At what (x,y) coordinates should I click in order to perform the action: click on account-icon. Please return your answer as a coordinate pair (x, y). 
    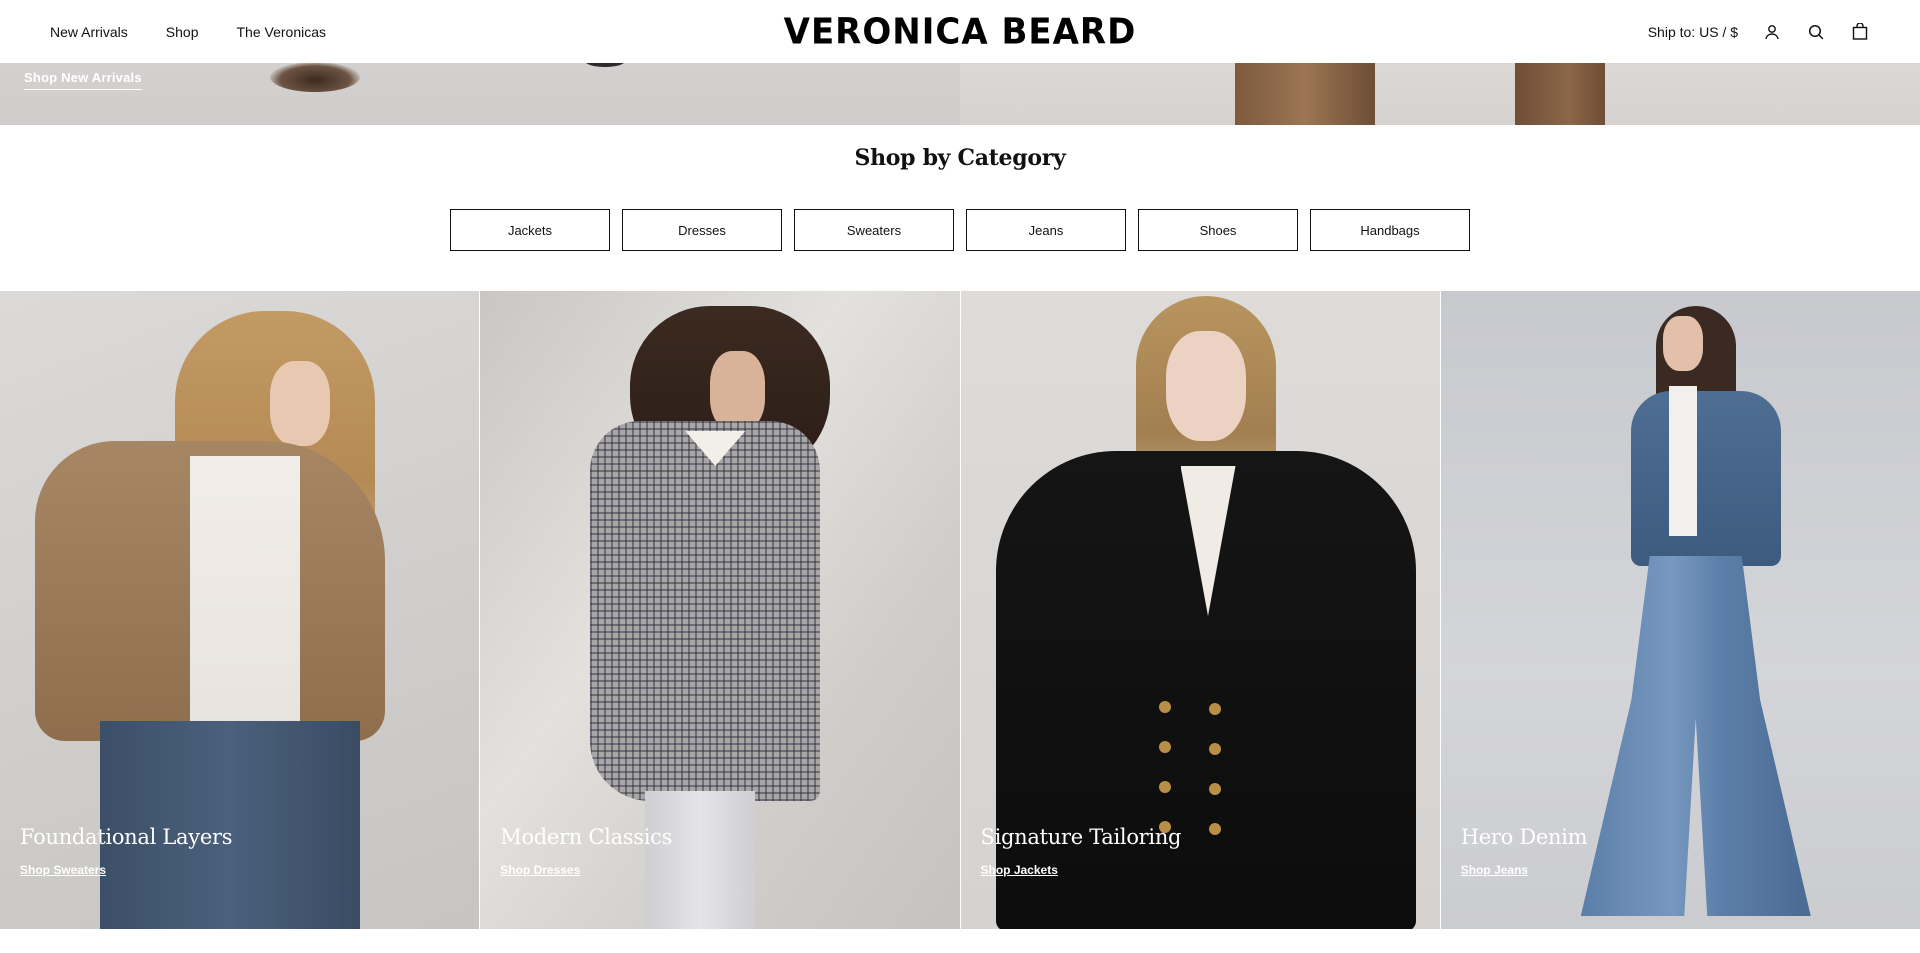
    Looking at the image, I should click on (1772, 32).